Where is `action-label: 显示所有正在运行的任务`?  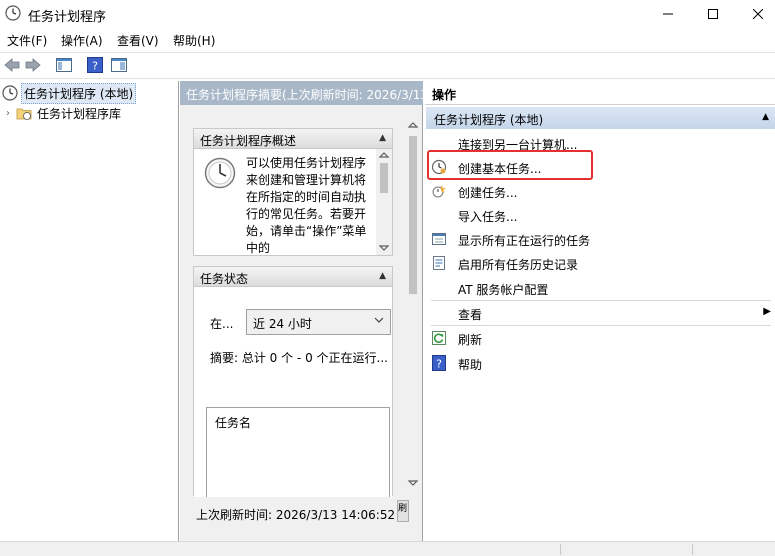
action-label: 显示所有正在运行的任务 is located at coordinates (524, 241).